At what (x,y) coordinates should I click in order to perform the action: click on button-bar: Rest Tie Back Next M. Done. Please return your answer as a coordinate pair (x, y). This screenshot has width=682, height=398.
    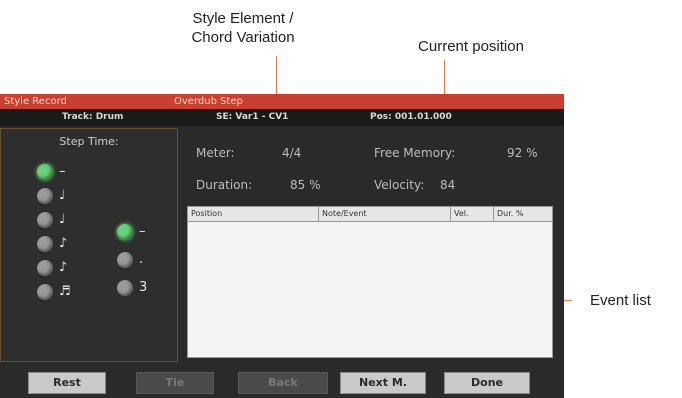
    Looking at the image, I should click on (282, 382).